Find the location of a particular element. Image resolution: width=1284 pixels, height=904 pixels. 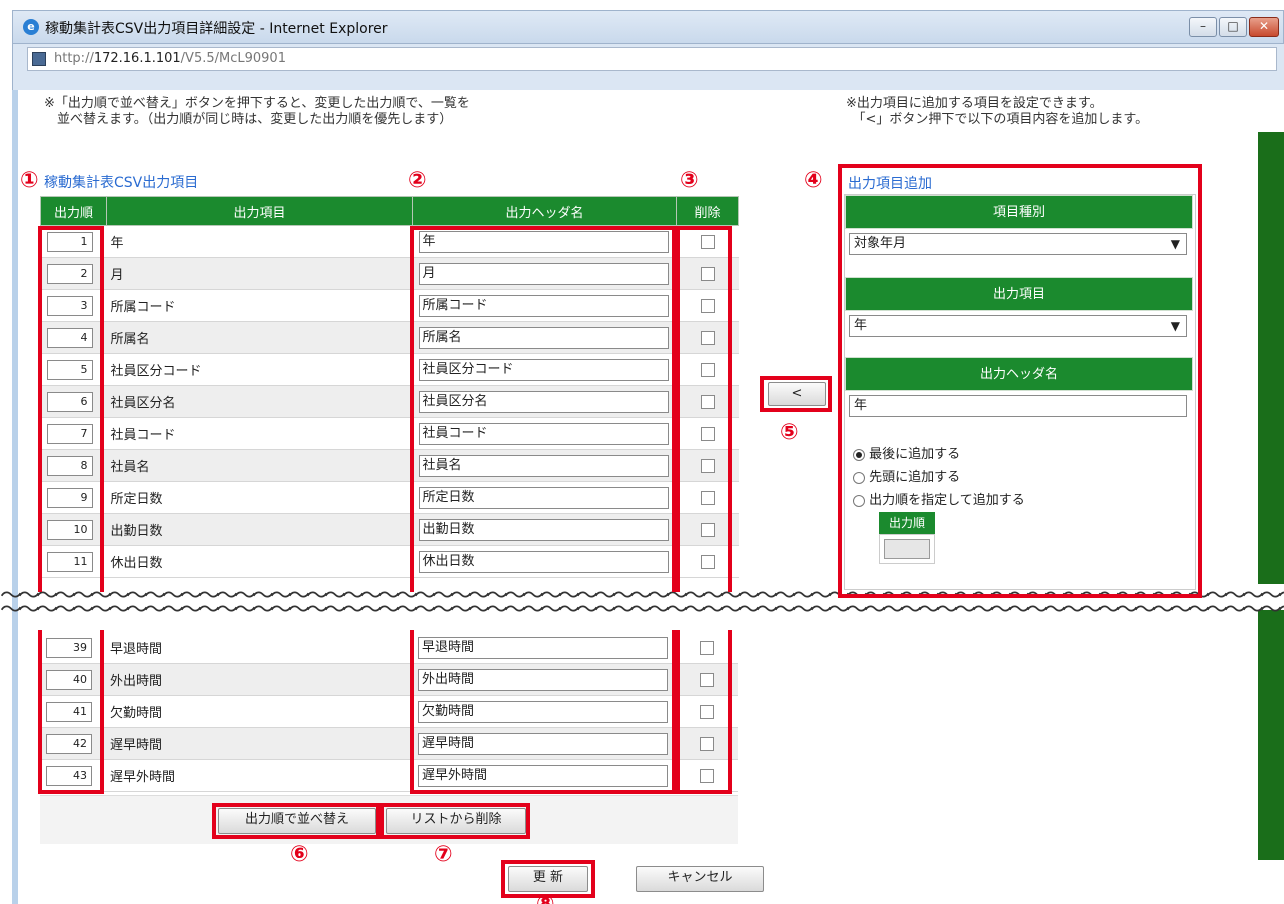

url-path: /V5.5/McL90901 is located at coordinates (233, 58).